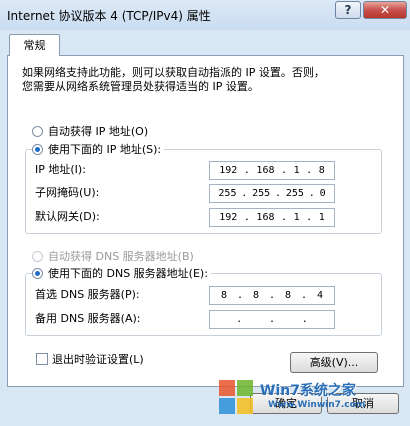 The width and height of the screenshot is (410, 426). Describe the element at coordinates (67, 216) in the screenshot. I see `default-gateway-label: 默认网关(D):` at that location.